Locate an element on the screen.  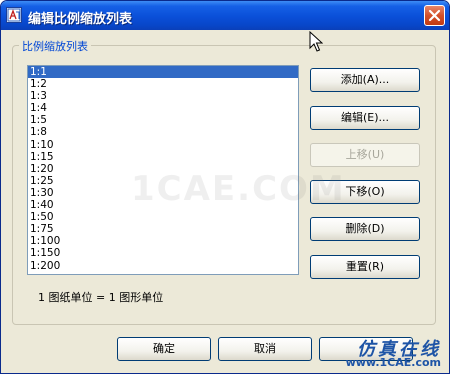
list-item: 1:3 is located at coordinates (163, 96).